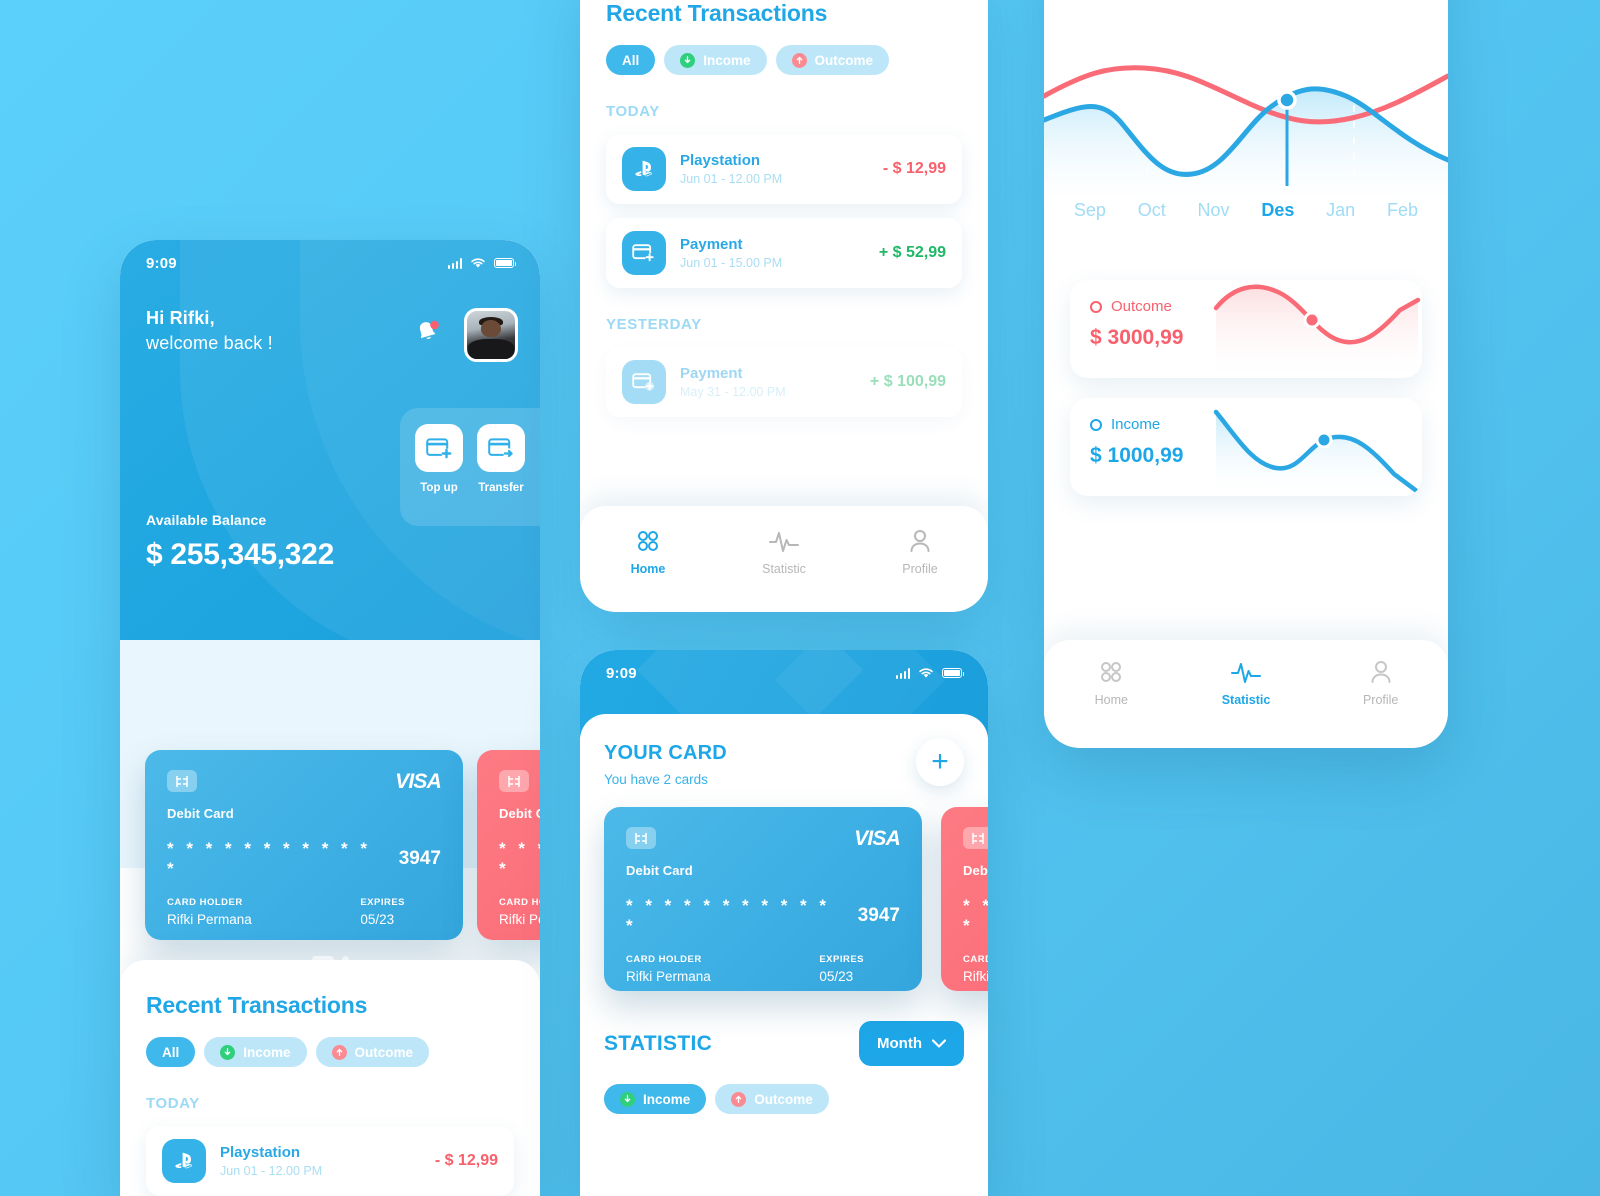 The image size is (1600, 1196). What do you see at coordinates (439, 488) in the screenshot?
I see `topup-label: Top up` at bounding box center [439, 488].